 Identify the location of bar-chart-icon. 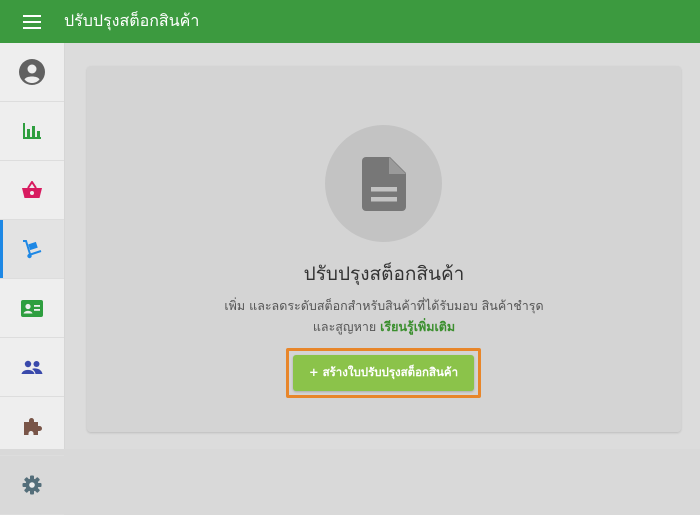
(32, 131).